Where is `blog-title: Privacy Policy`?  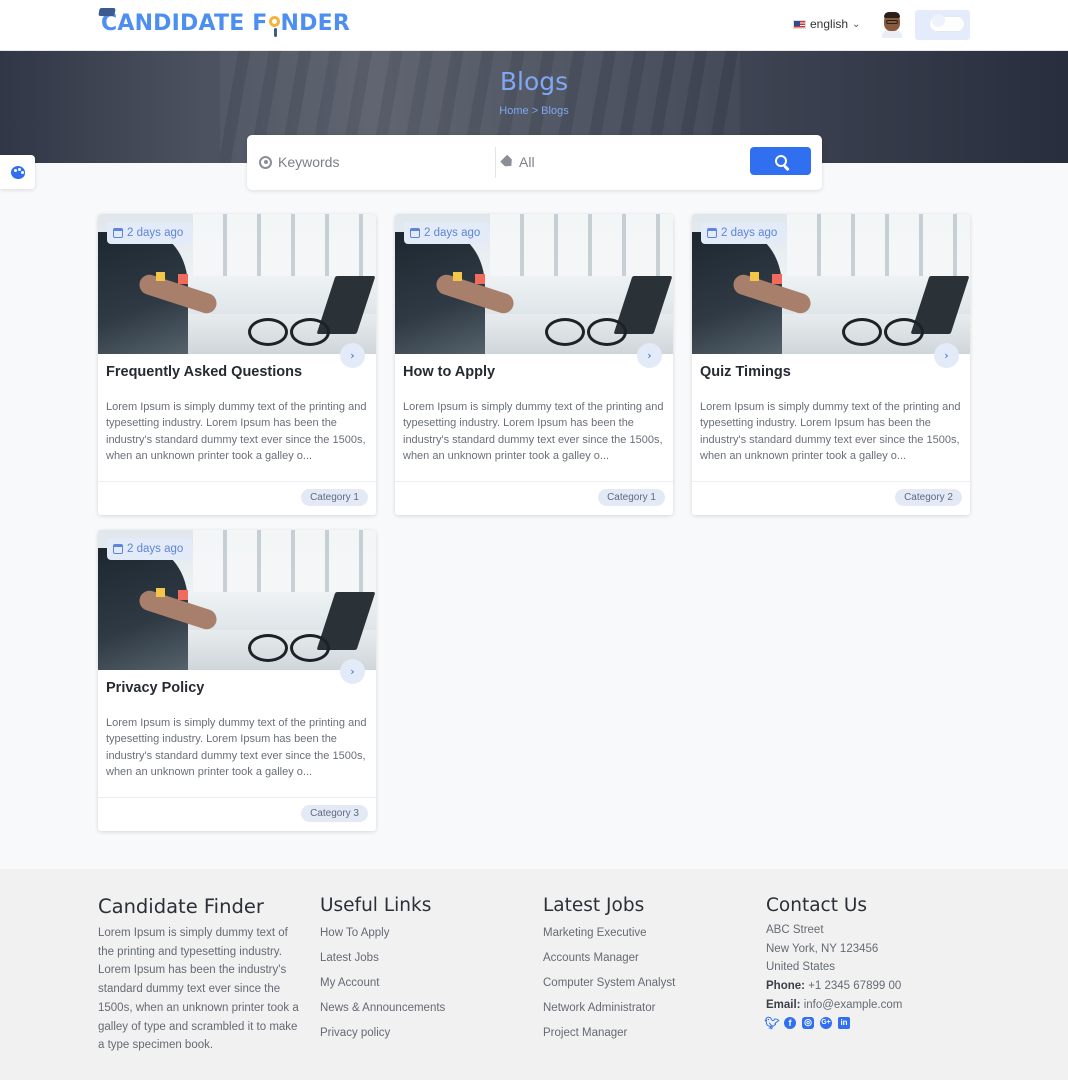
blog-title: Privacy Policy is located at coordinates (155, 688).